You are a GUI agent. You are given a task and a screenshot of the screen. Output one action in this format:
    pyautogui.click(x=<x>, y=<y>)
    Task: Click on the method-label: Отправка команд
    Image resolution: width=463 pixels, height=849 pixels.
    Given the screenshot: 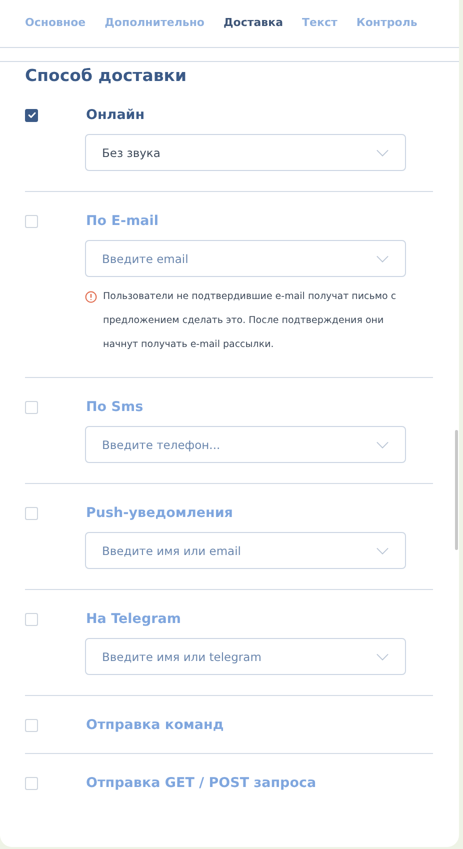 What is the action you would take?
    pyautogui.click(x=155, y=725)
    